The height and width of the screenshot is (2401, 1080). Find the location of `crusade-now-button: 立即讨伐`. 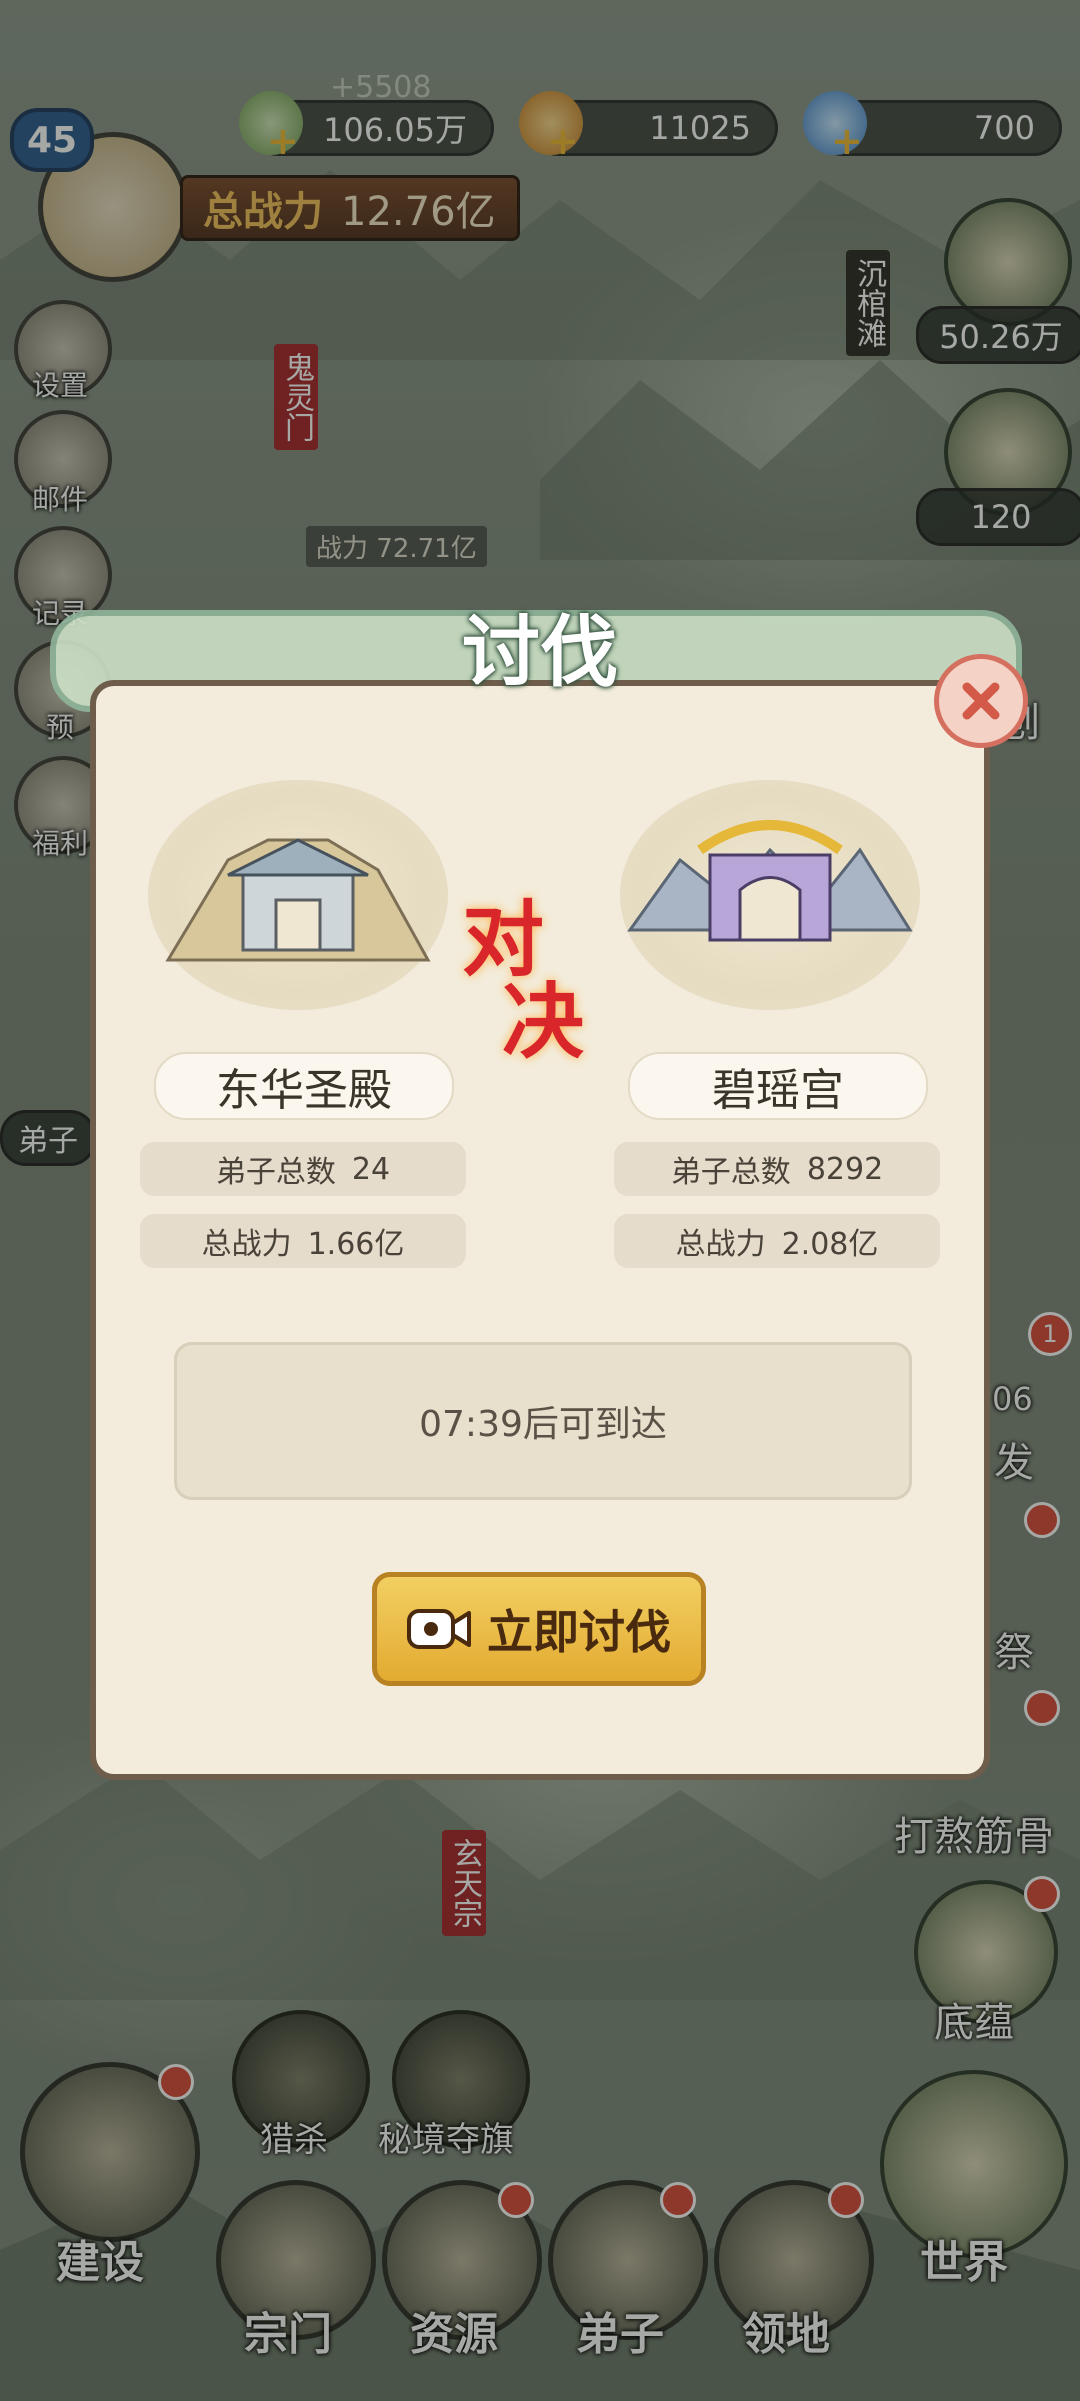

crusade-now-button: 立即讨伐 is located at coordinates (539, 1629).